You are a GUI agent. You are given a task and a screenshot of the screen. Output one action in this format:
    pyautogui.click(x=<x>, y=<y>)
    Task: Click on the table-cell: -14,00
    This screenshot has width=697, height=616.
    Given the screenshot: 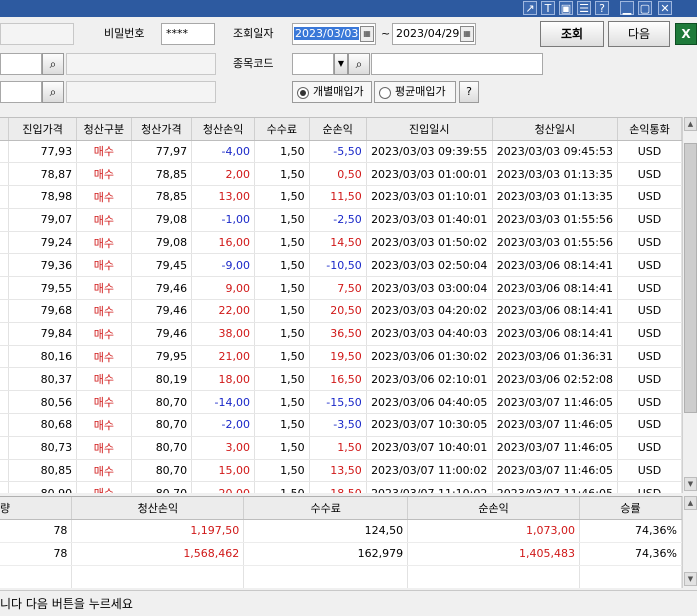 What is the action you would take?
    pyautogui.click(x=223, y=402)
    